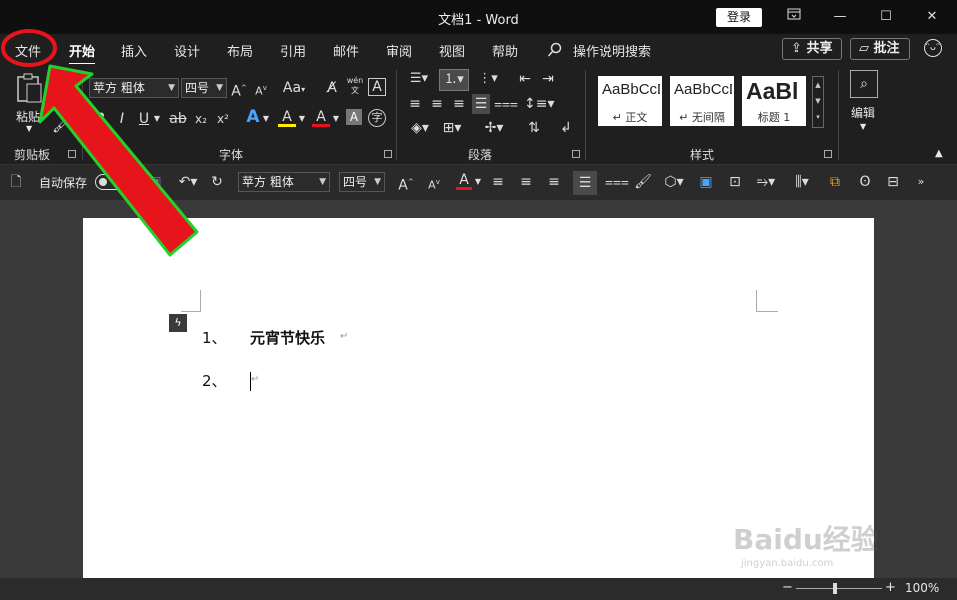 The height and width of the screenshot is (600, 957). Describe the element at coordinates (794, 17) in the screenshot. I see `ribbon-display-icon` at that location.